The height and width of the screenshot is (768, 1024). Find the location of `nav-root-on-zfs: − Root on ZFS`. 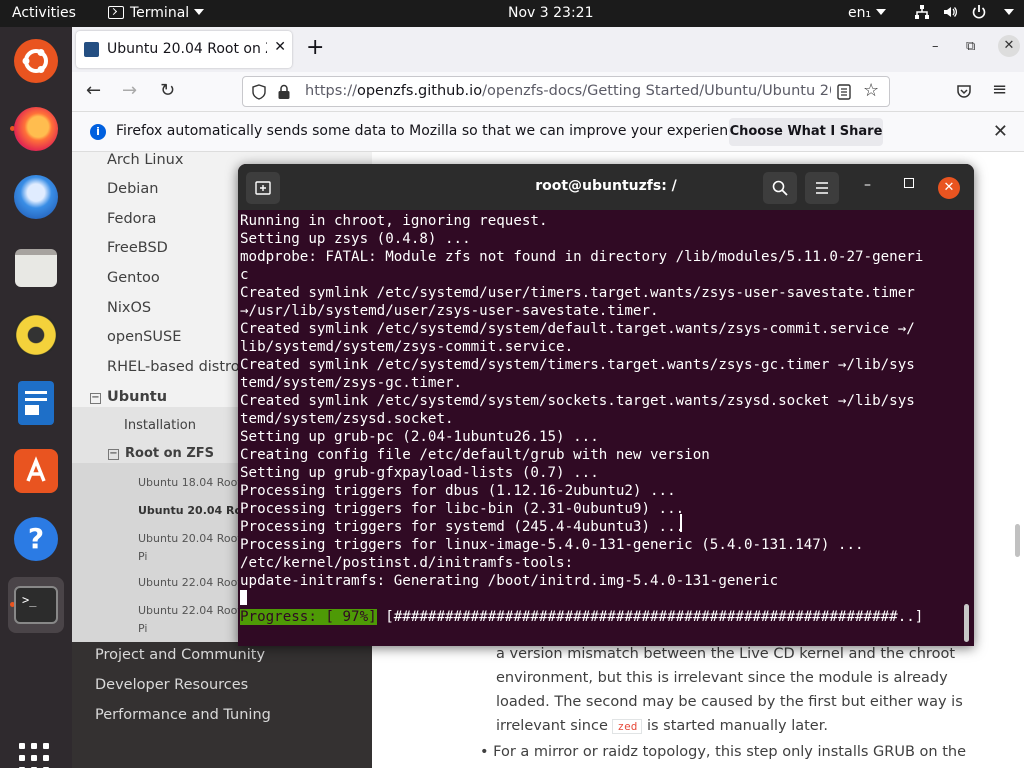

nav-root-on-zfs: − Root on ZFS is located at coordinates (161, 453).